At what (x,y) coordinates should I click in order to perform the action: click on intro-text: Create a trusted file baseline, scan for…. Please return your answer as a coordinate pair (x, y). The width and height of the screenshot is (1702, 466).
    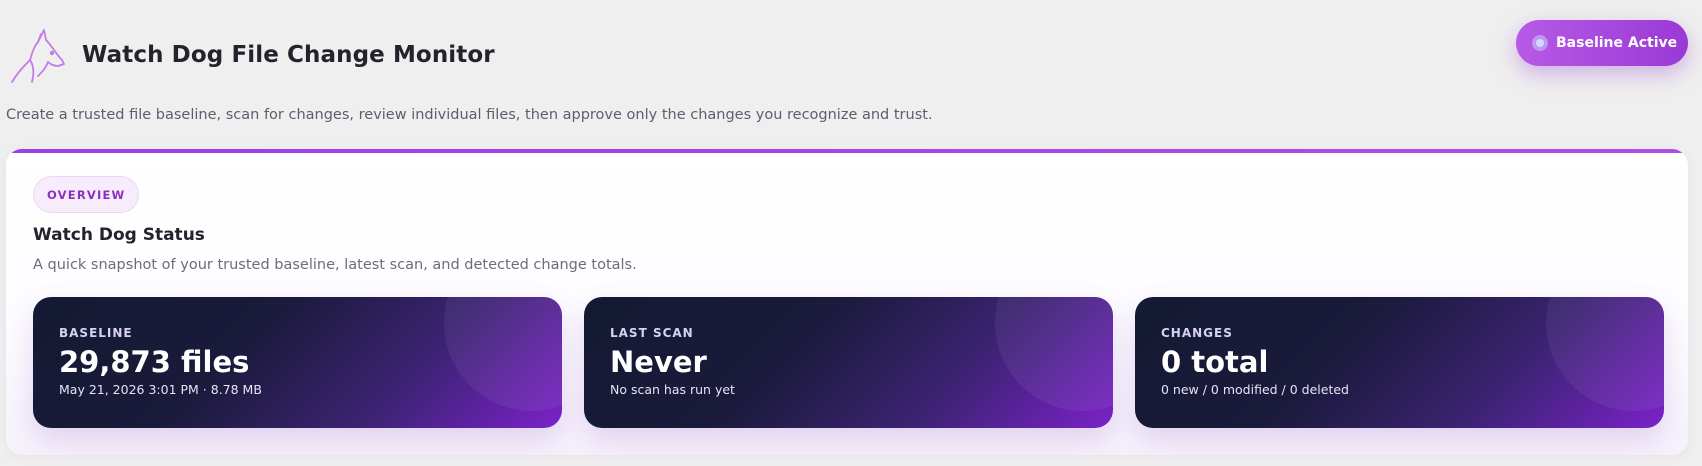
    Looking at the image, I should click on (469, 115).